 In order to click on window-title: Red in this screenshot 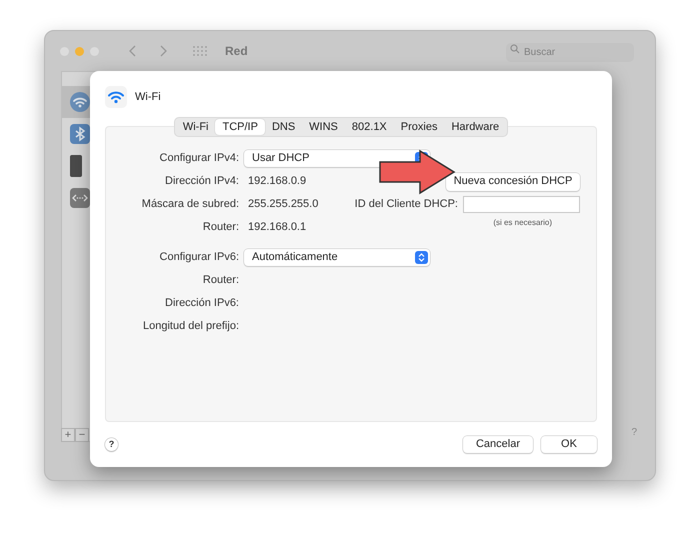, I will do `click(236, 51)`.